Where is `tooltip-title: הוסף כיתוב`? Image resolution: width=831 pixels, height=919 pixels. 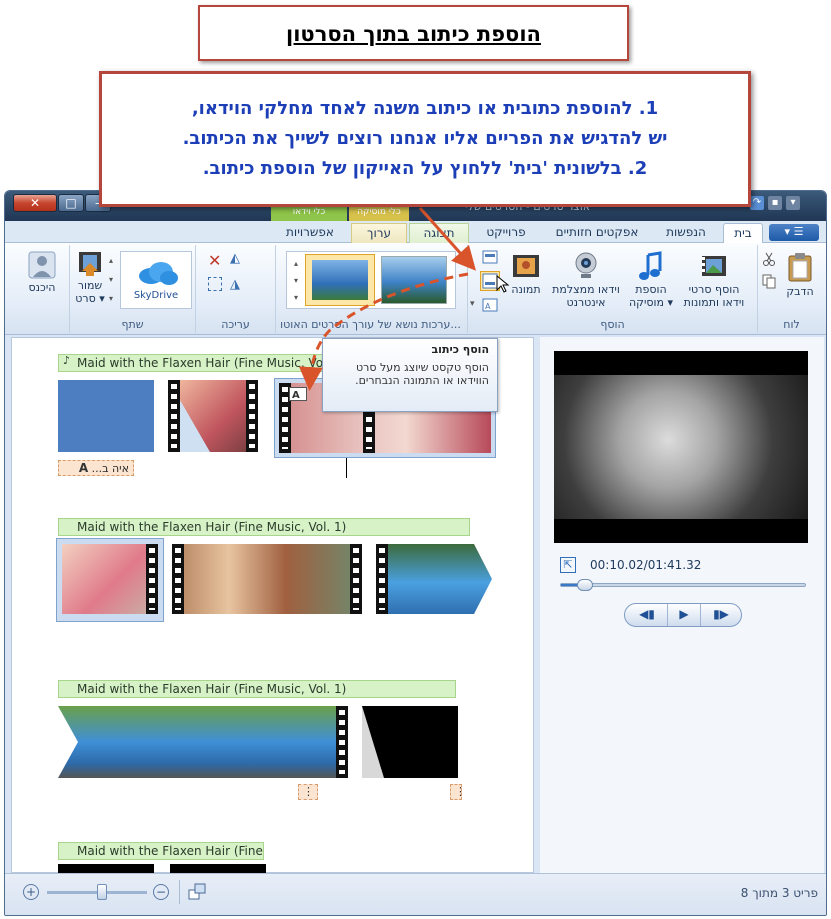
tooltip-title: הוסף כיתוב is located at coordinates (460, 349).